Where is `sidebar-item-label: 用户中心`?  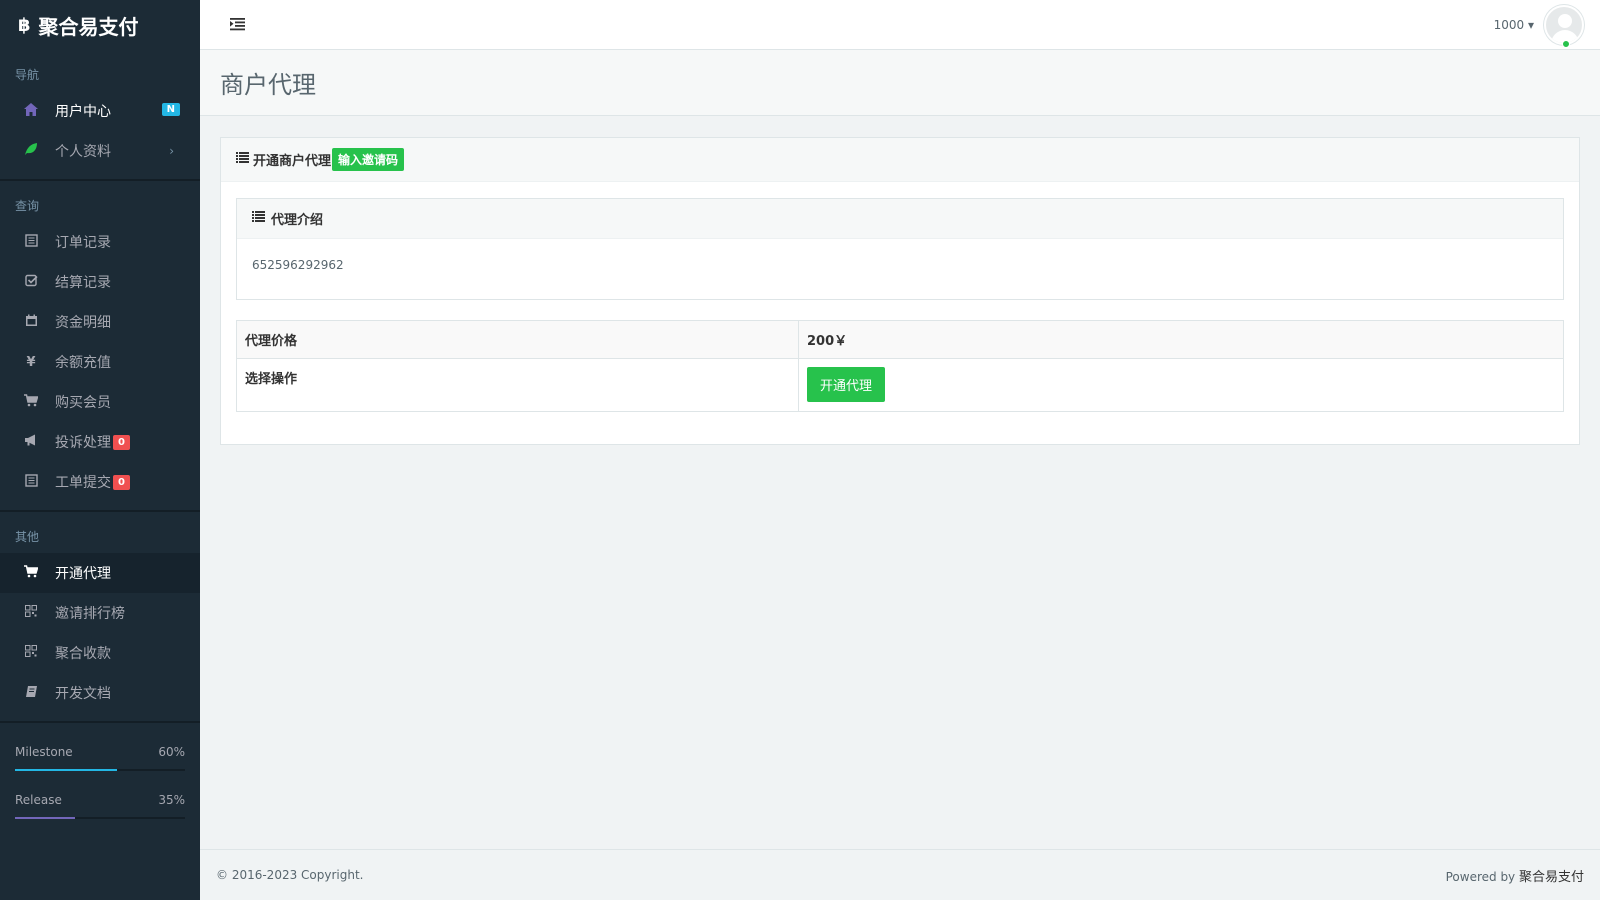
sidebar-item-label: 用户中心 is located at coordinates (83, 112).